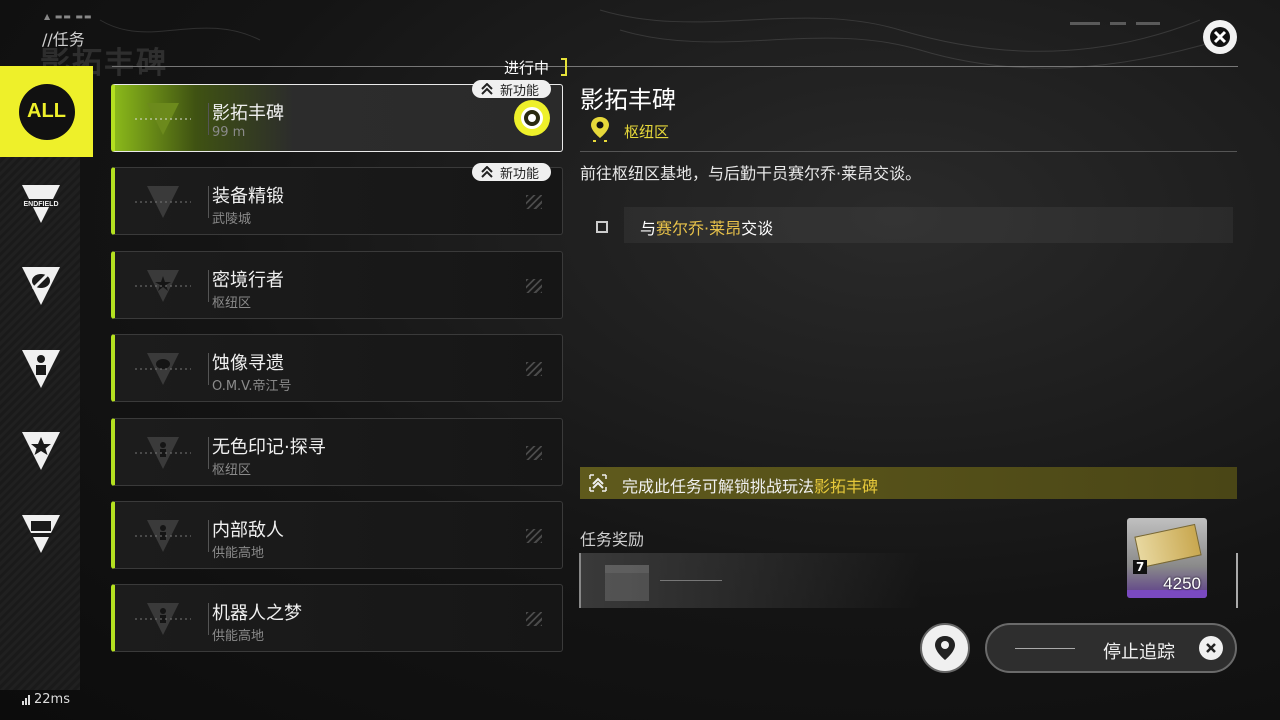 This screenshot has height=720, width=1280. I want to click on gate-icon, so click(41, 534).